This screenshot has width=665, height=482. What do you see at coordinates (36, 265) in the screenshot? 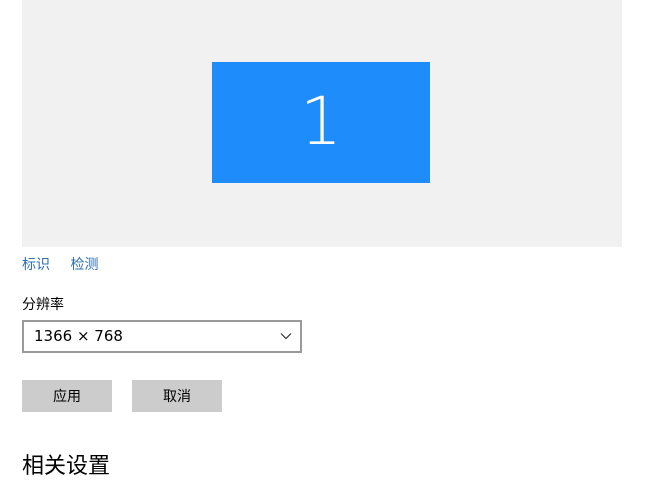
I see `identify-link: 标识` at bounding box center [36, 265].